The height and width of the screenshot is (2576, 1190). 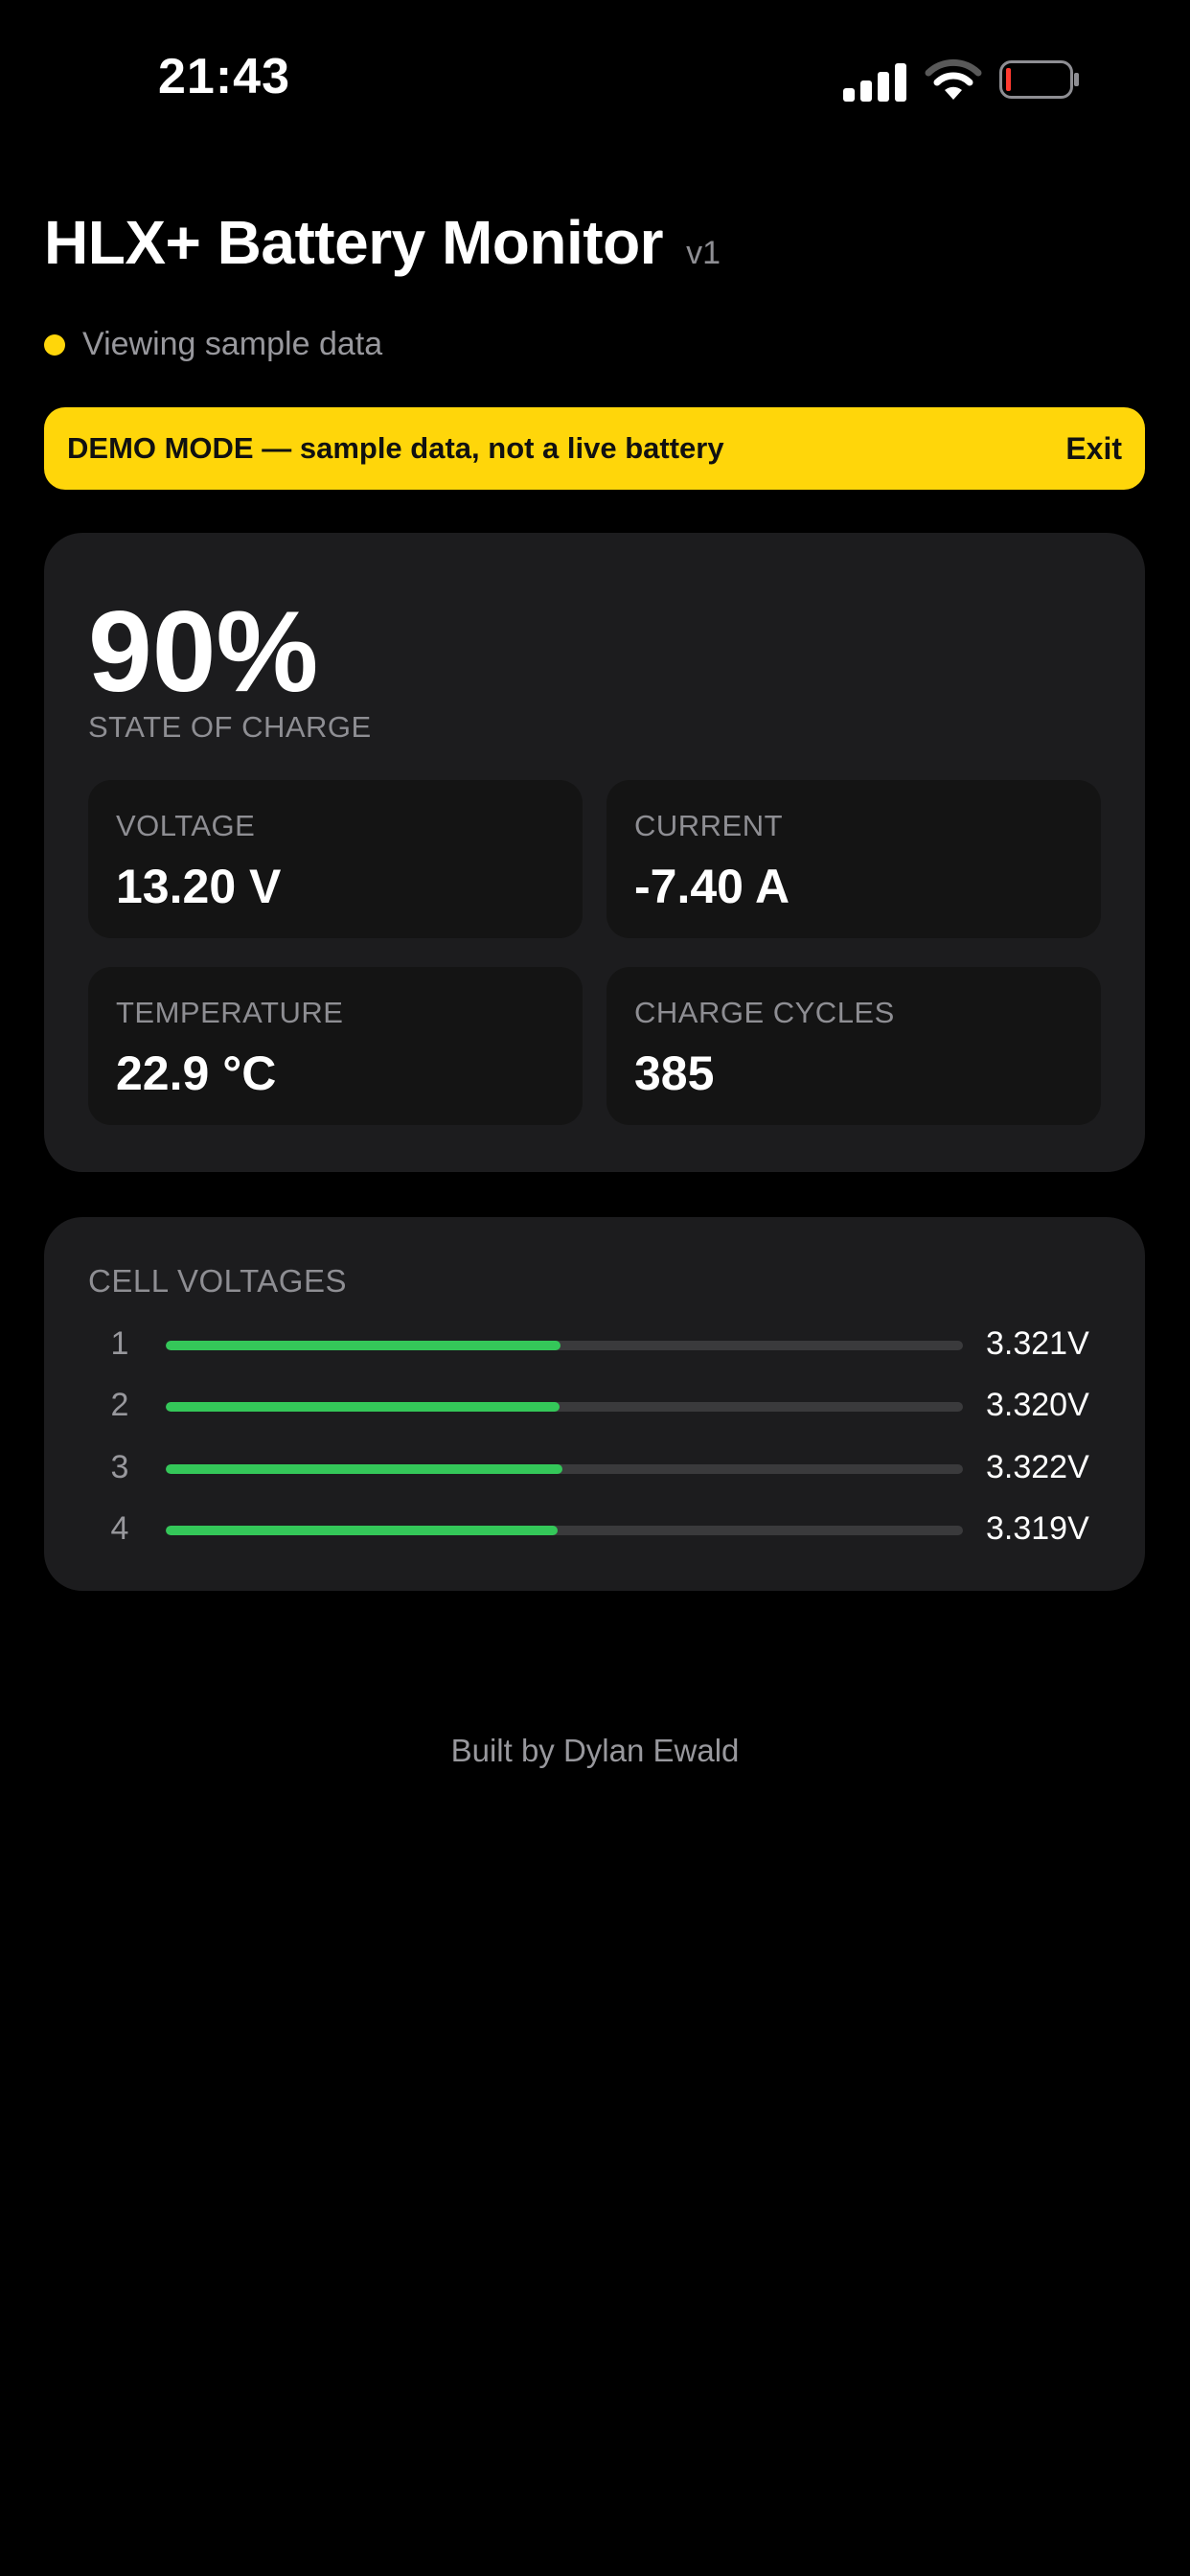 I want to click on connection-status: Viewing sample data, so click(x=213, y=344).